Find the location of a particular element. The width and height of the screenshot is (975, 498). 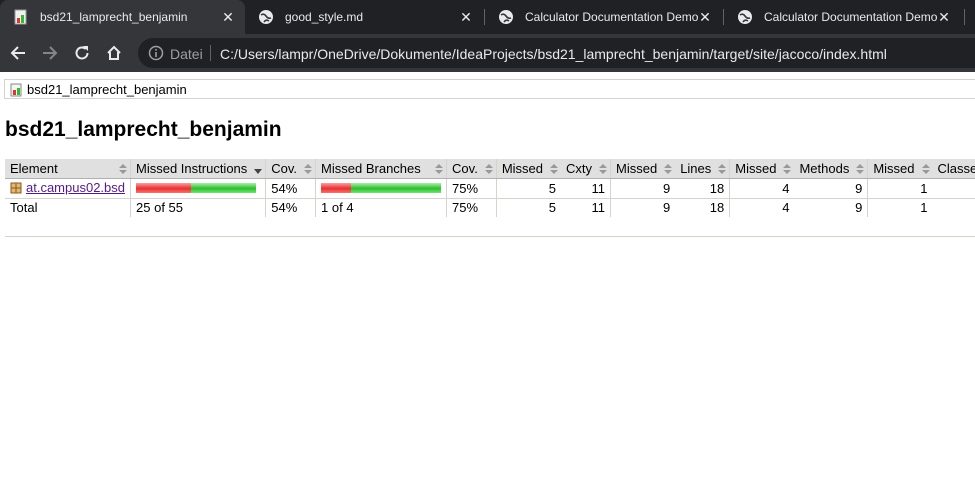

methods: 9 is located at coordinates (831, 188).